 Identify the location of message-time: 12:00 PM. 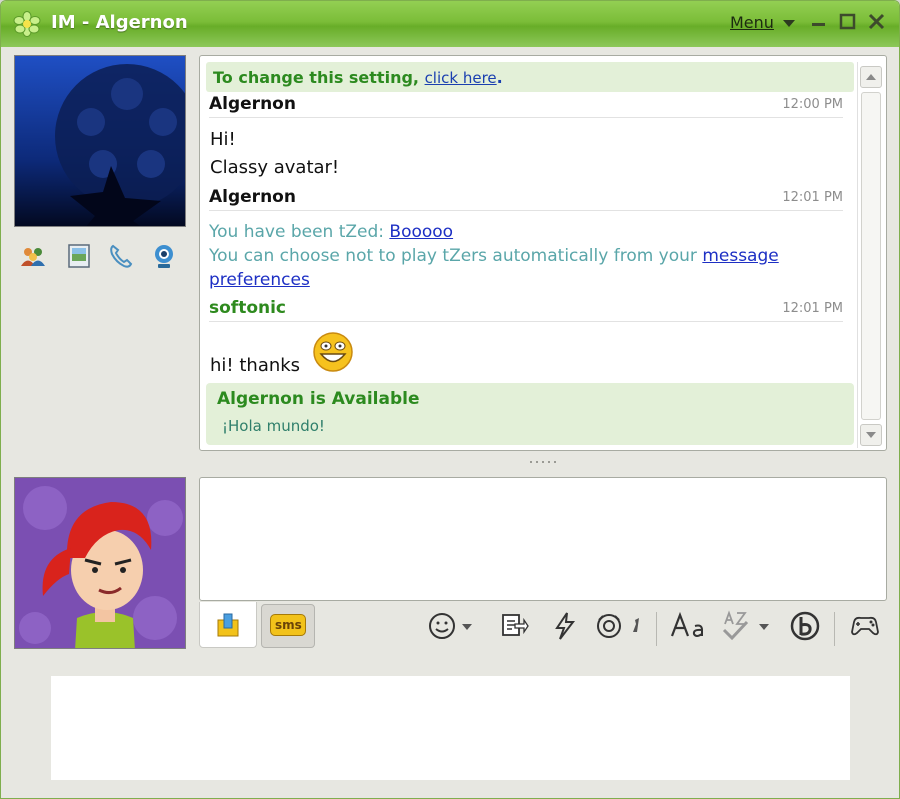
(812, 104).